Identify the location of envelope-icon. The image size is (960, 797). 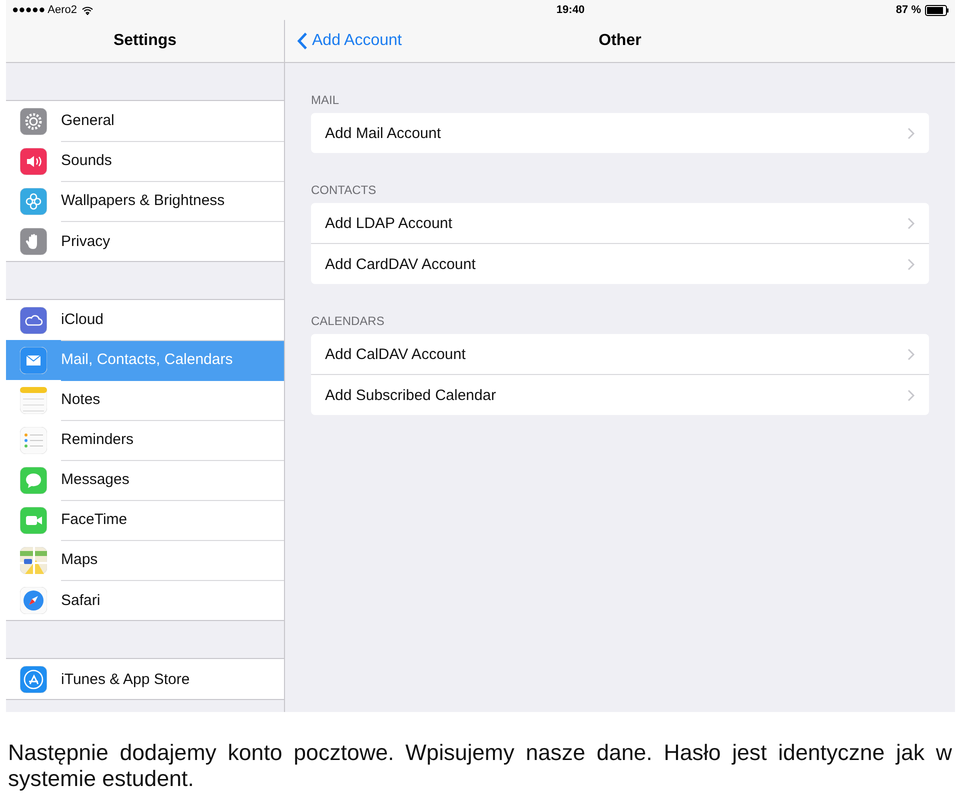
(33, 360).